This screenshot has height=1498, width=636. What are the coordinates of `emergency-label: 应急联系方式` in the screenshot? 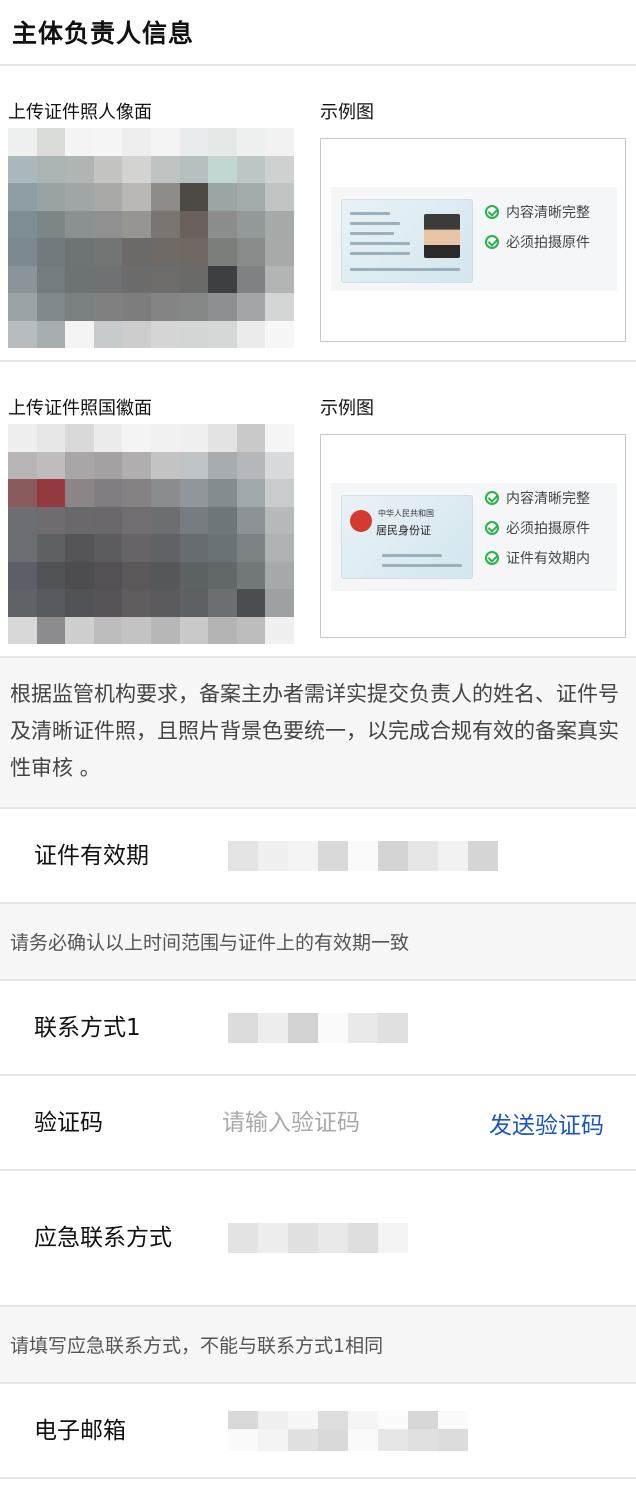 It's located at (103, 1238).